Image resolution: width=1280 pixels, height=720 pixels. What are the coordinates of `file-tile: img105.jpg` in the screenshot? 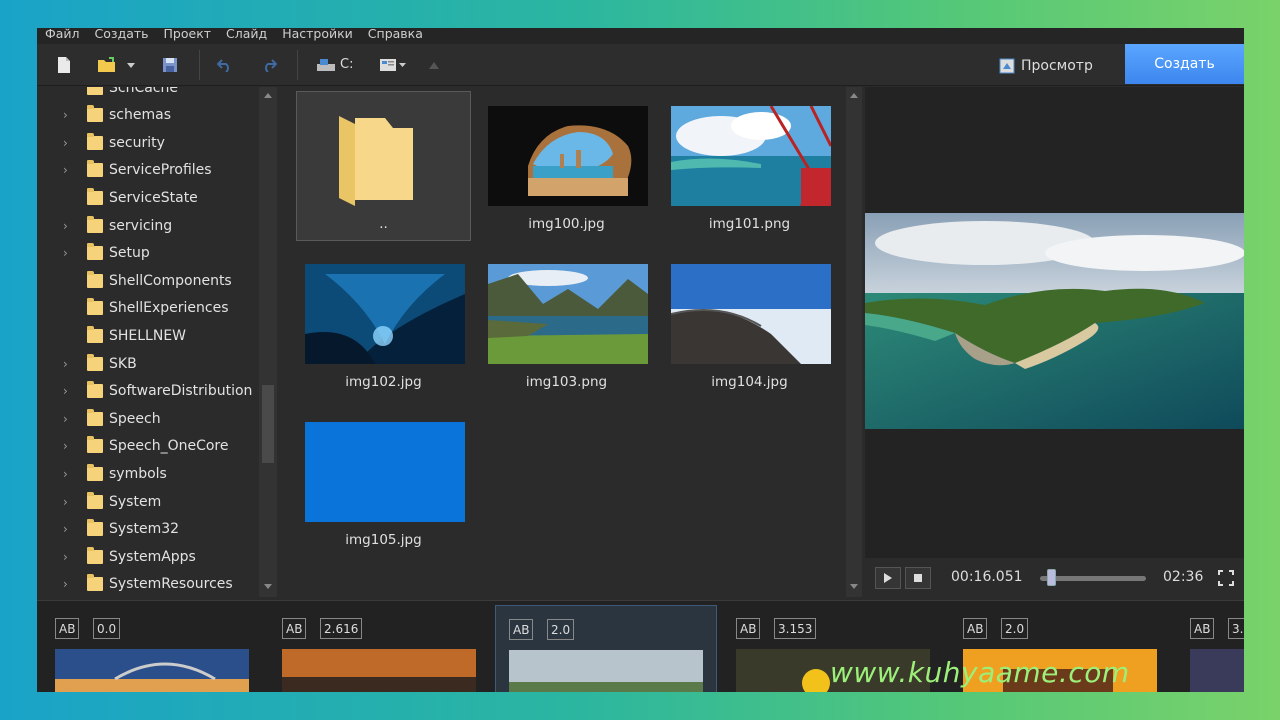 It's located at (383, 482).